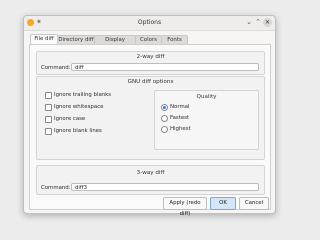 The width and height of the screenshot is (320, 240). I want to click on ignore-trailing-blanks-label: Ignore trailing blanks, so click(83, 95).